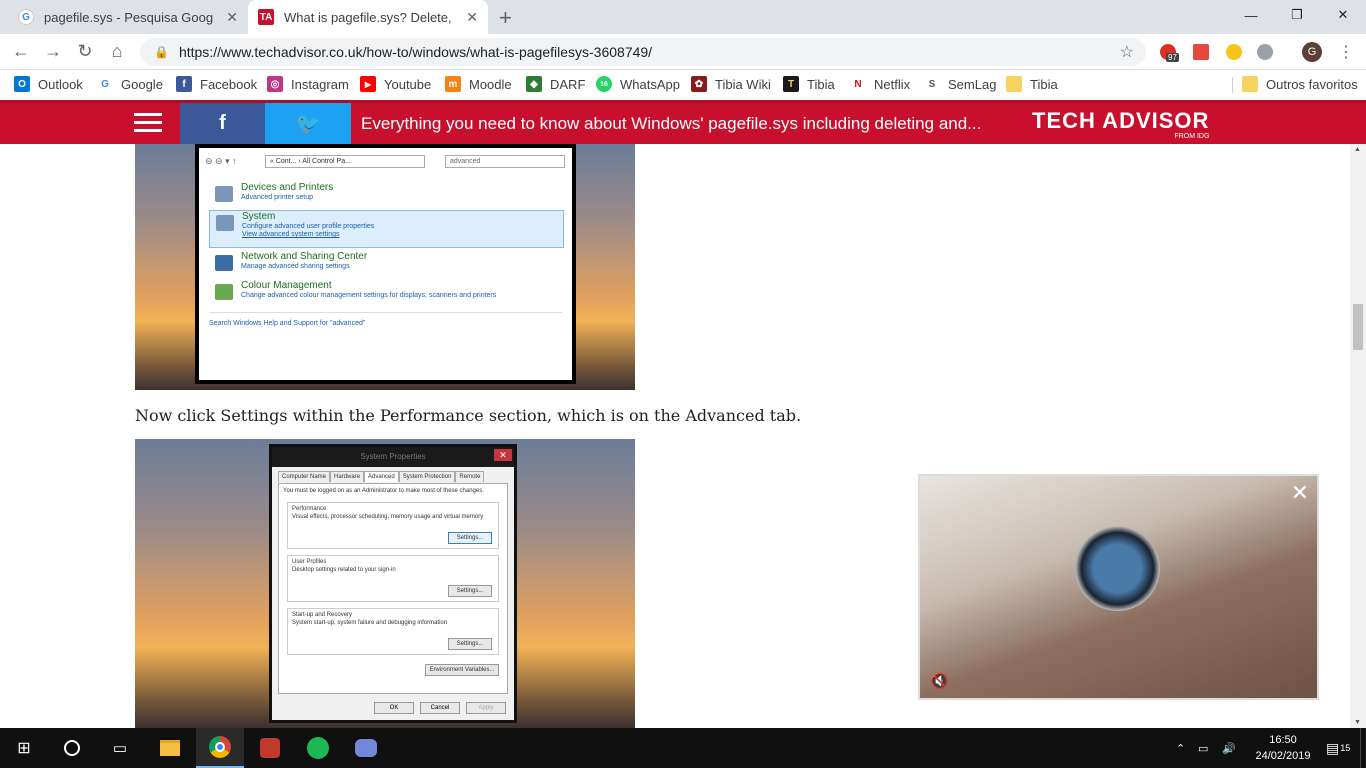  I want to click on system-clock: 16:50 24/02/2019, so click(1283, 748).